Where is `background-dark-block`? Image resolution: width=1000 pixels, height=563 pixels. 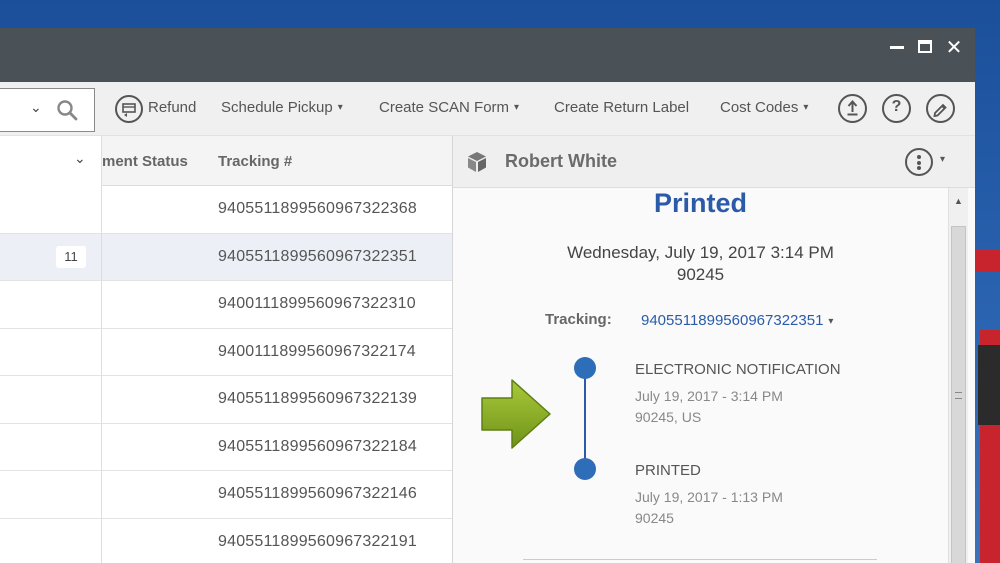
background-dark-block is located at coordinates (989, 385).